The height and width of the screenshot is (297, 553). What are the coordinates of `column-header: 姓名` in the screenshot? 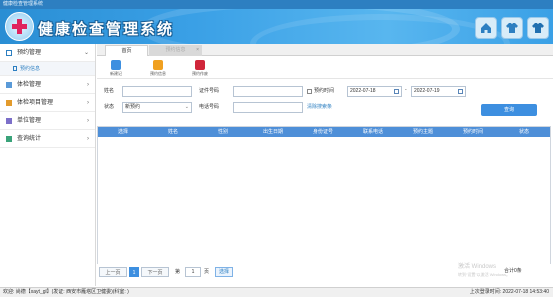 It's located at (173, 132).